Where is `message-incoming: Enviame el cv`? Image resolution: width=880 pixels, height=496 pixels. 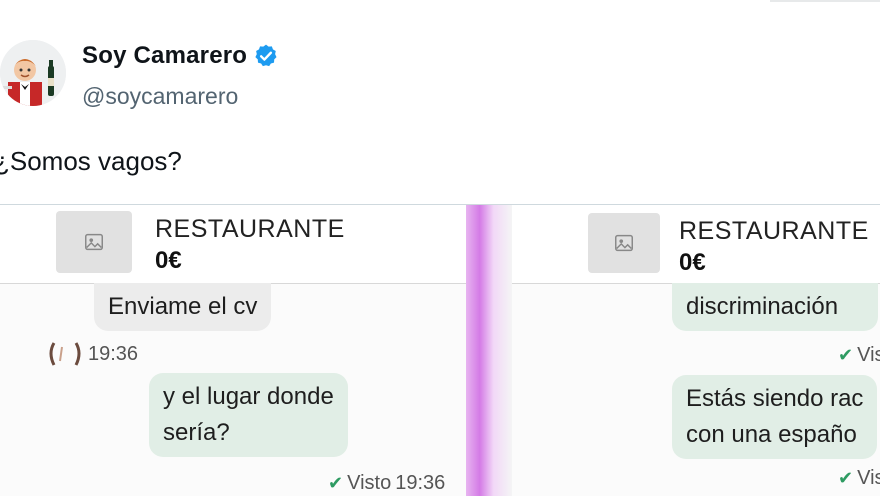
message-incoming: Enviame el cv is located at coordinates (183, 307).